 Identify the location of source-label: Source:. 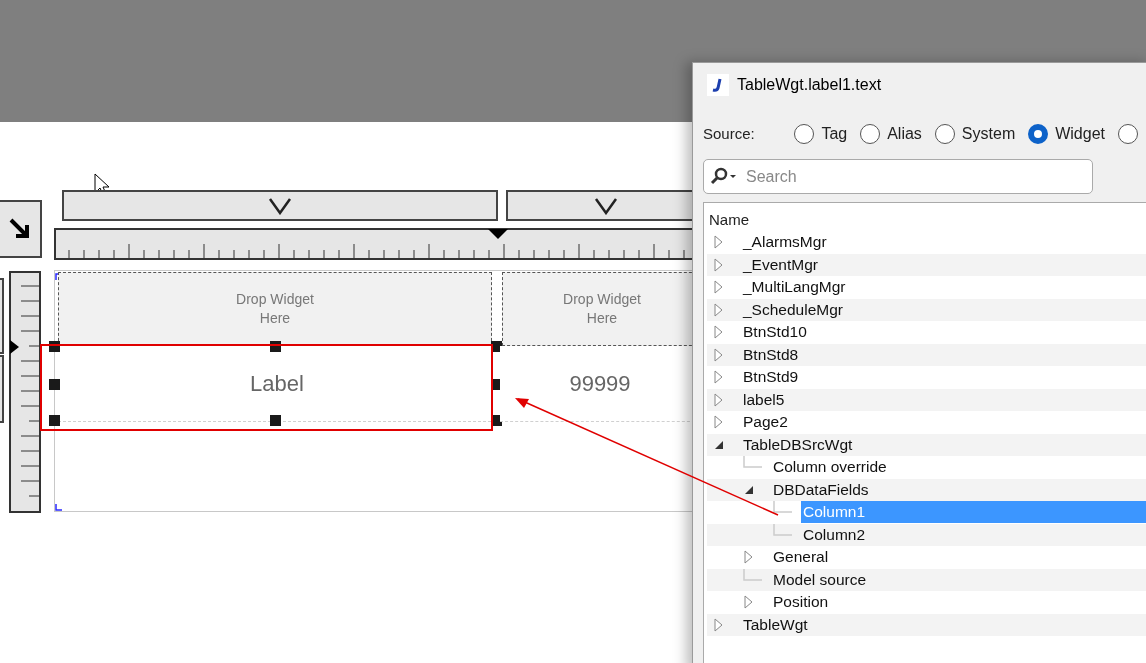
(729, 133).